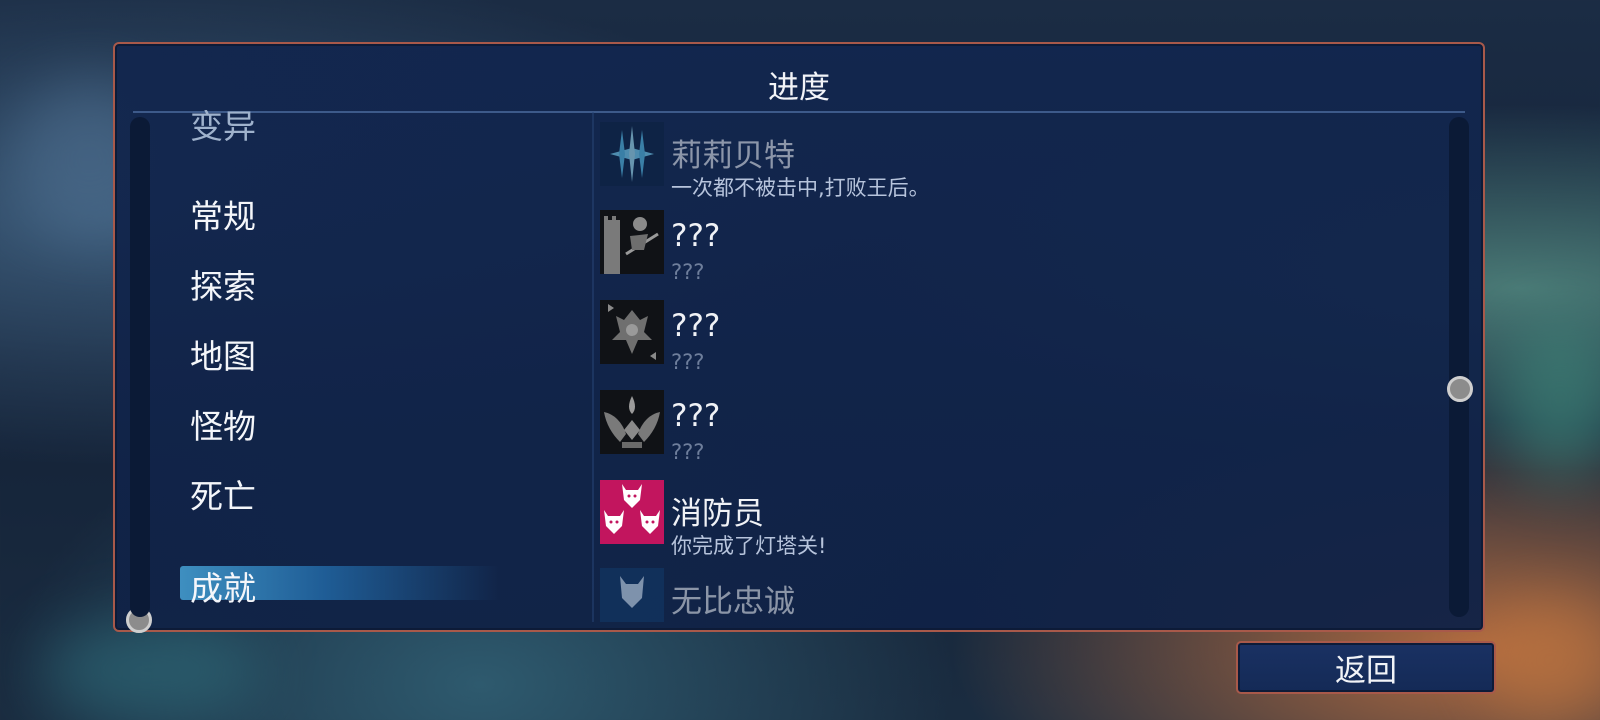  What do you see at coordinates (223, 586) in the screenshot?
I see `category-achievements: 成就` at bounding box center [223, 586].